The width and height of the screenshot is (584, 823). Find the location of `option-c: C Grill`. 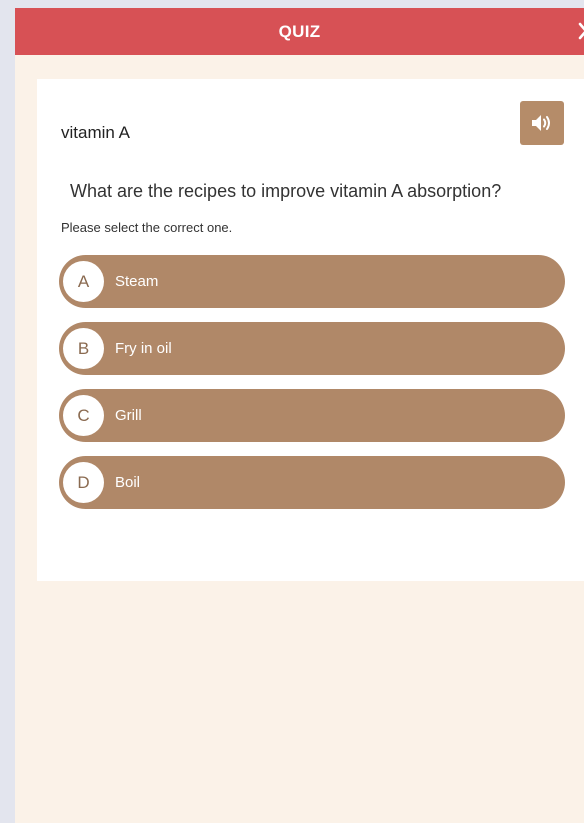

option-c: C Grill is located at coordinates (312, 415).